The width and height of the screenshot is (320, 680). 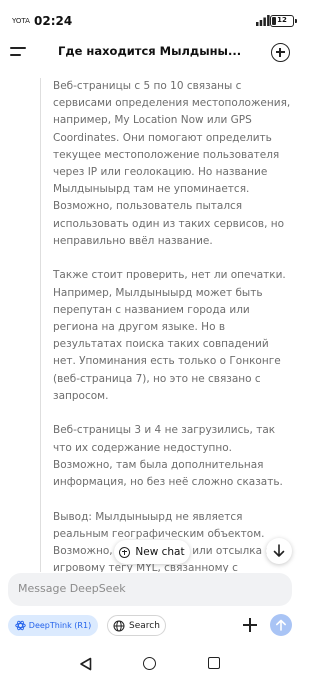 I want to click on battery-icon: 12, so click(x=283, y=21).